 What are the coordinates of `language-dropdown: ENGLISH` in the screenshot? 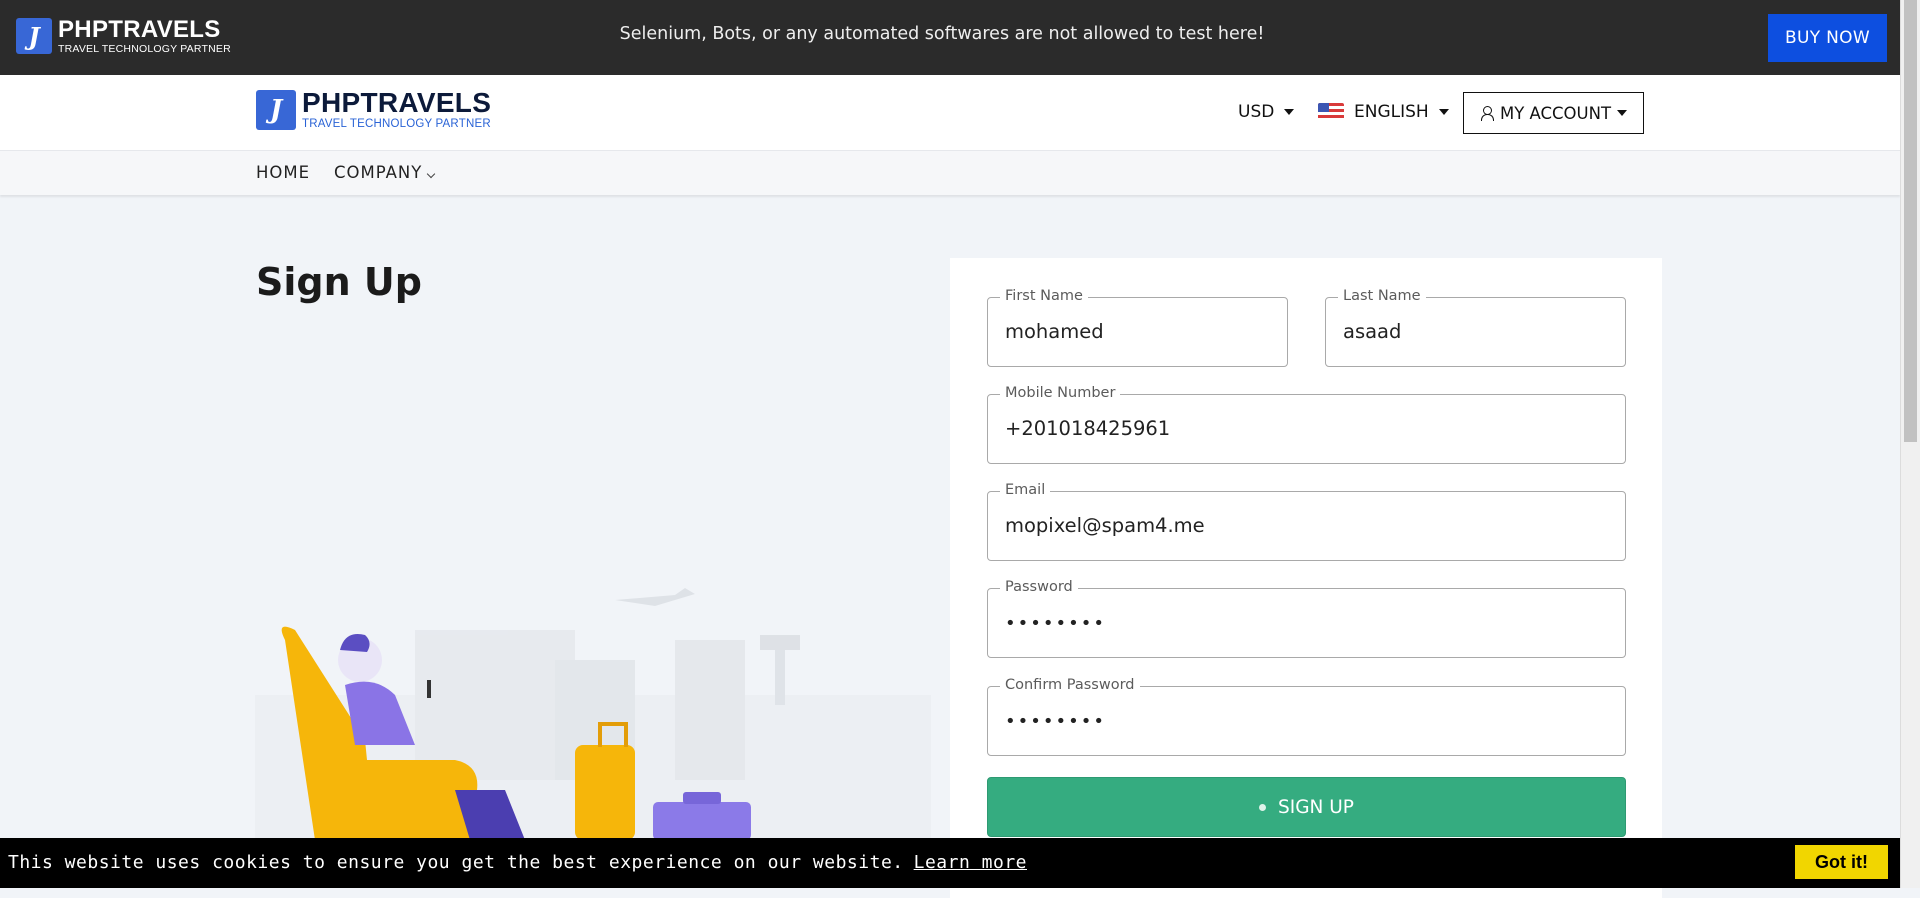 It's located at (1383, 112).